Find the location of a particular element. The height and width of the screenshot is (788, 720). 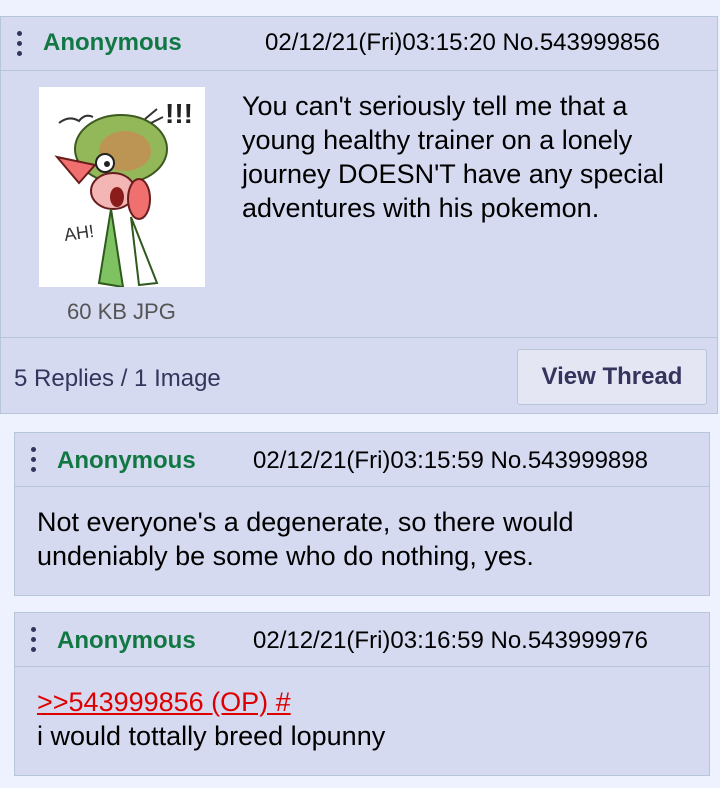

post-number: No.543999898 is located at coordinates (568, 460).